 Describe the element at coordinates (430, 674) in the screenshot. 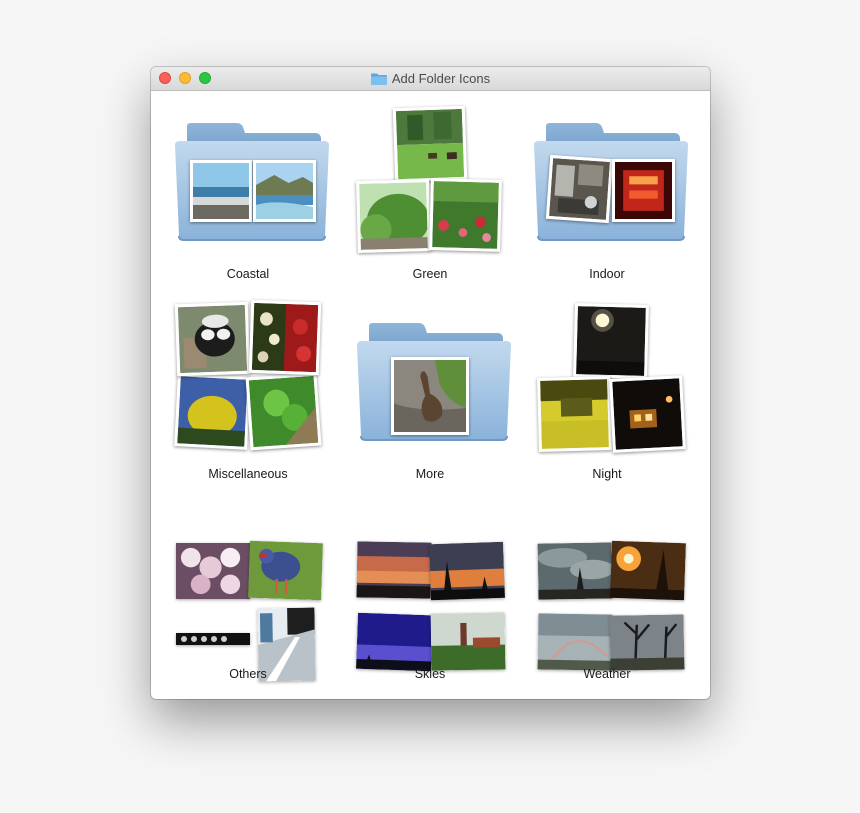

I see `folder-label: Skies` at that location.